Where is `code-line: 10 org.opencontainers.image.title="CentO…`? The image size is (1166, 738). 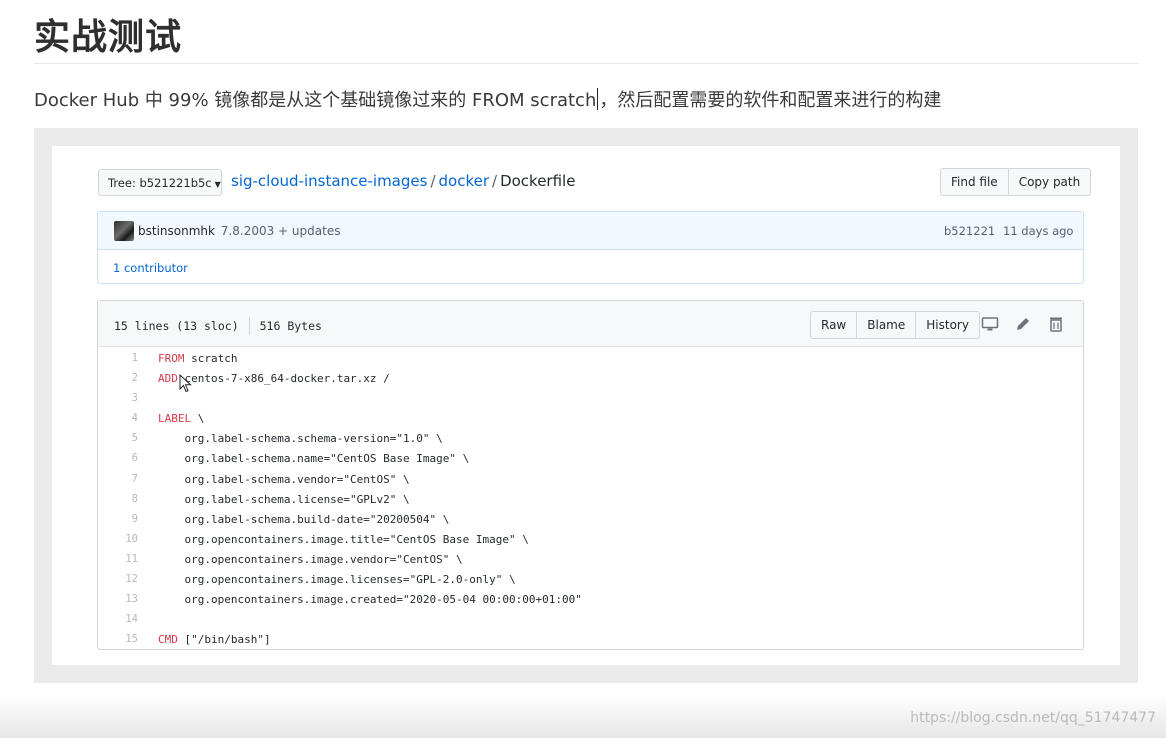
code-line: 10 org.opencontainers.image.title="CentO… is located at coordinates (590, 540).